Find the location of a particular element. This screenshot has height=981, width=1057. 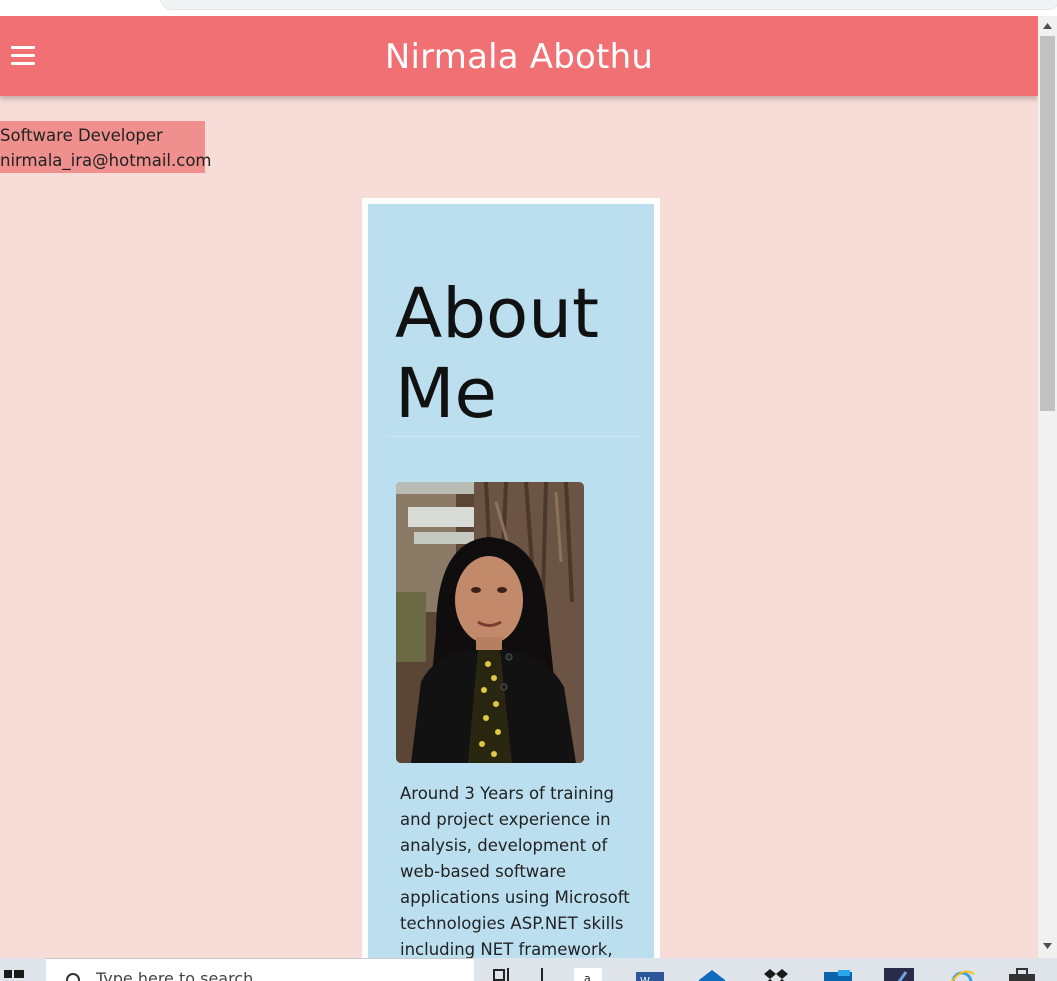

profile-role: Software Developer is located at coordinates (81, 135).